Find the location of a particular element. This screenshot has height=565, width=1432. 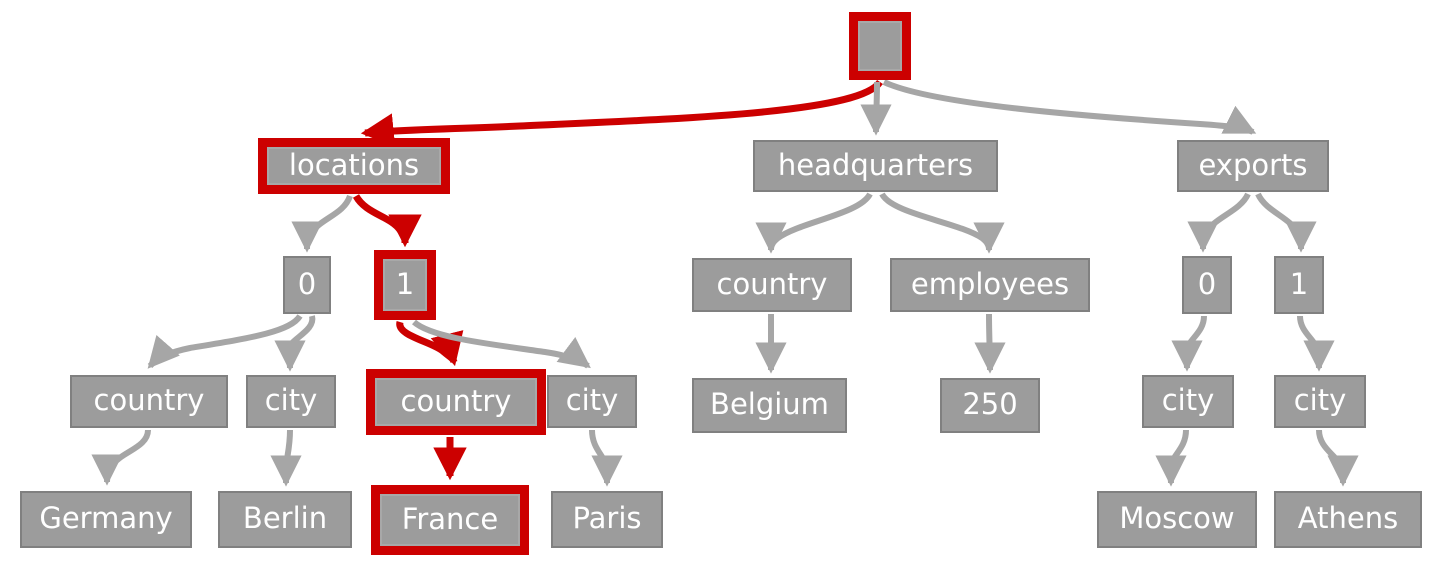

tree-node-body: Athens is located at coordinates (1348, 519).